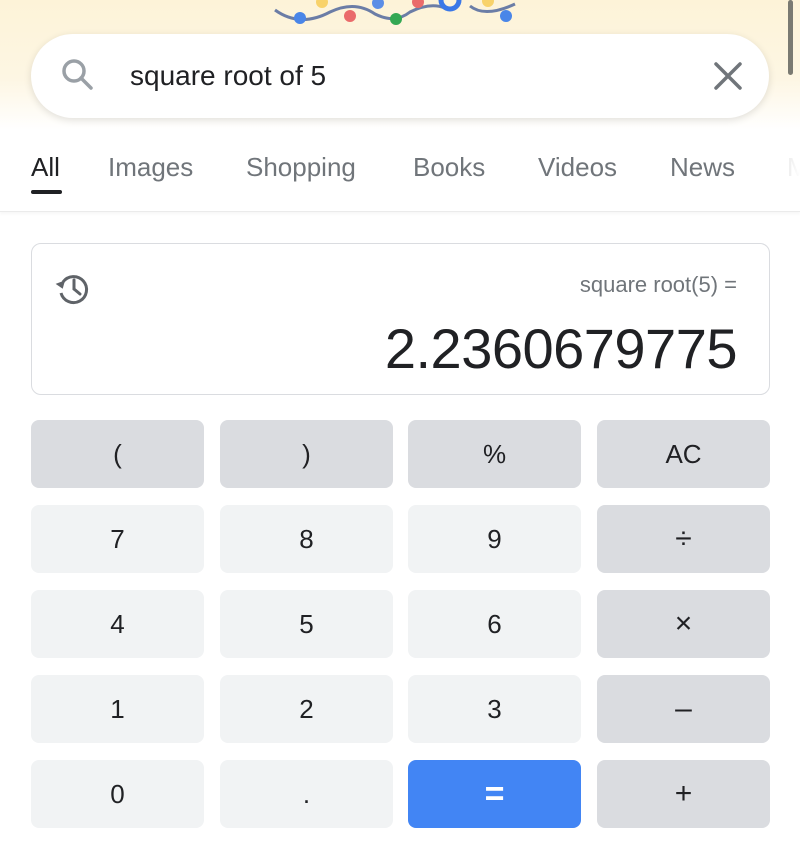 The image size is (800, 847). Describe the element at coordinates (494, 624) in the screenshot. I see `key-6: 6` at that location.